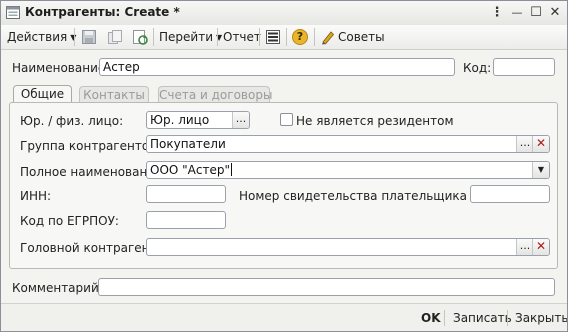  Describe the element at coordinates (186, 194) in the screenshot. I see `inn-field` at that location.